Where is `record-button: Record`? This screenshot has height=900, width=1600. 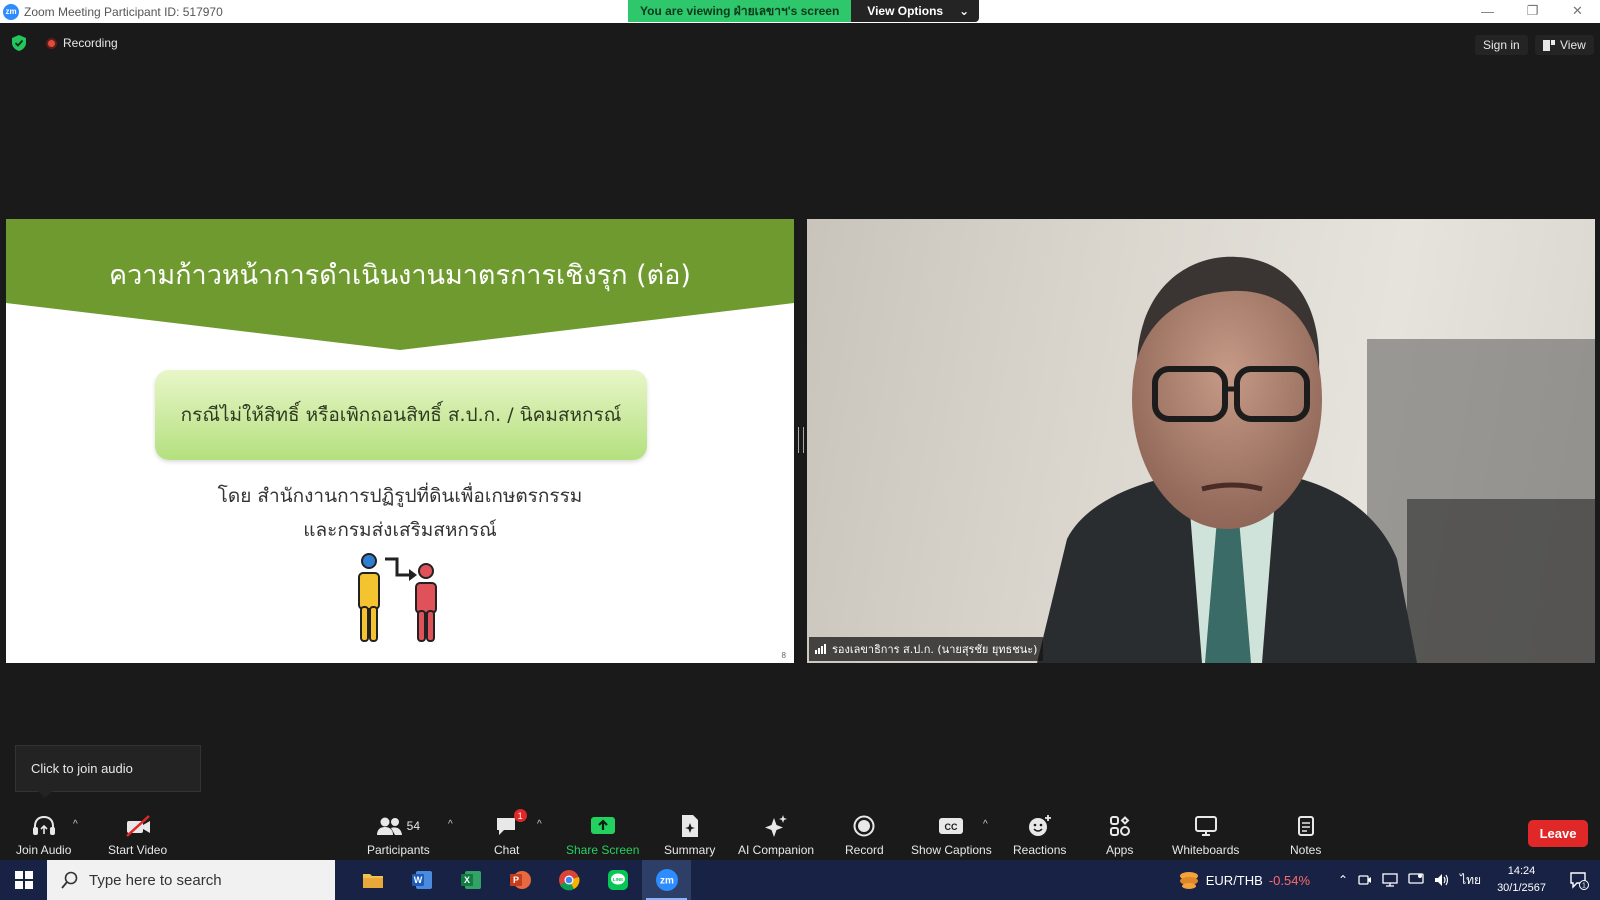
record-button: Record is located at coordinates (864, 835).